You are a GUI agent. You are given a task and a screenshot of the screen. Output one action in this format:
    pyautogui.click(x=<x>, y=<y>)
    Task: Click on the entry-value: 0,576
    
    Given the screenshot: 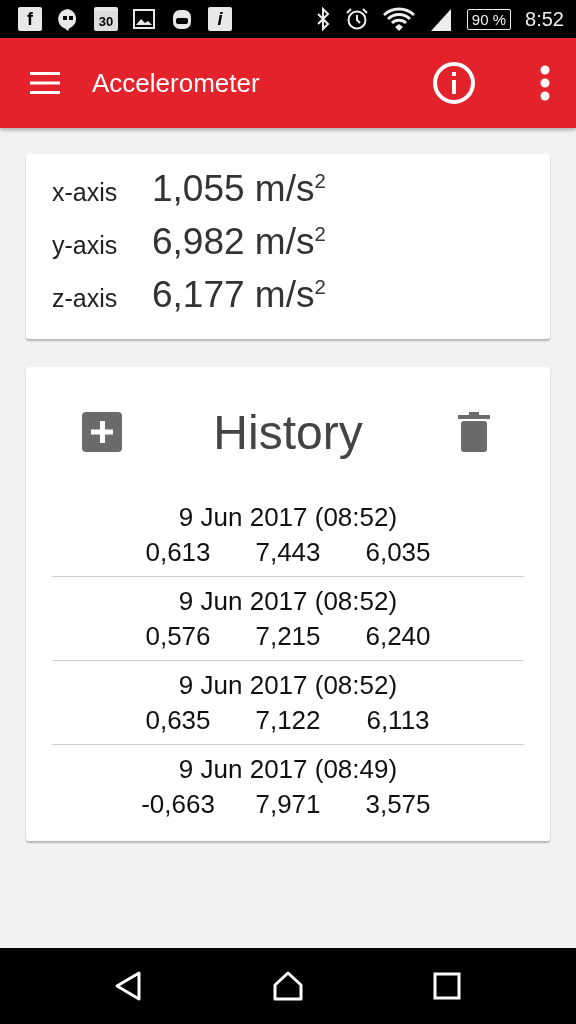 What is the action you would take?
    pyautogui.click(x=178, y=636)
    